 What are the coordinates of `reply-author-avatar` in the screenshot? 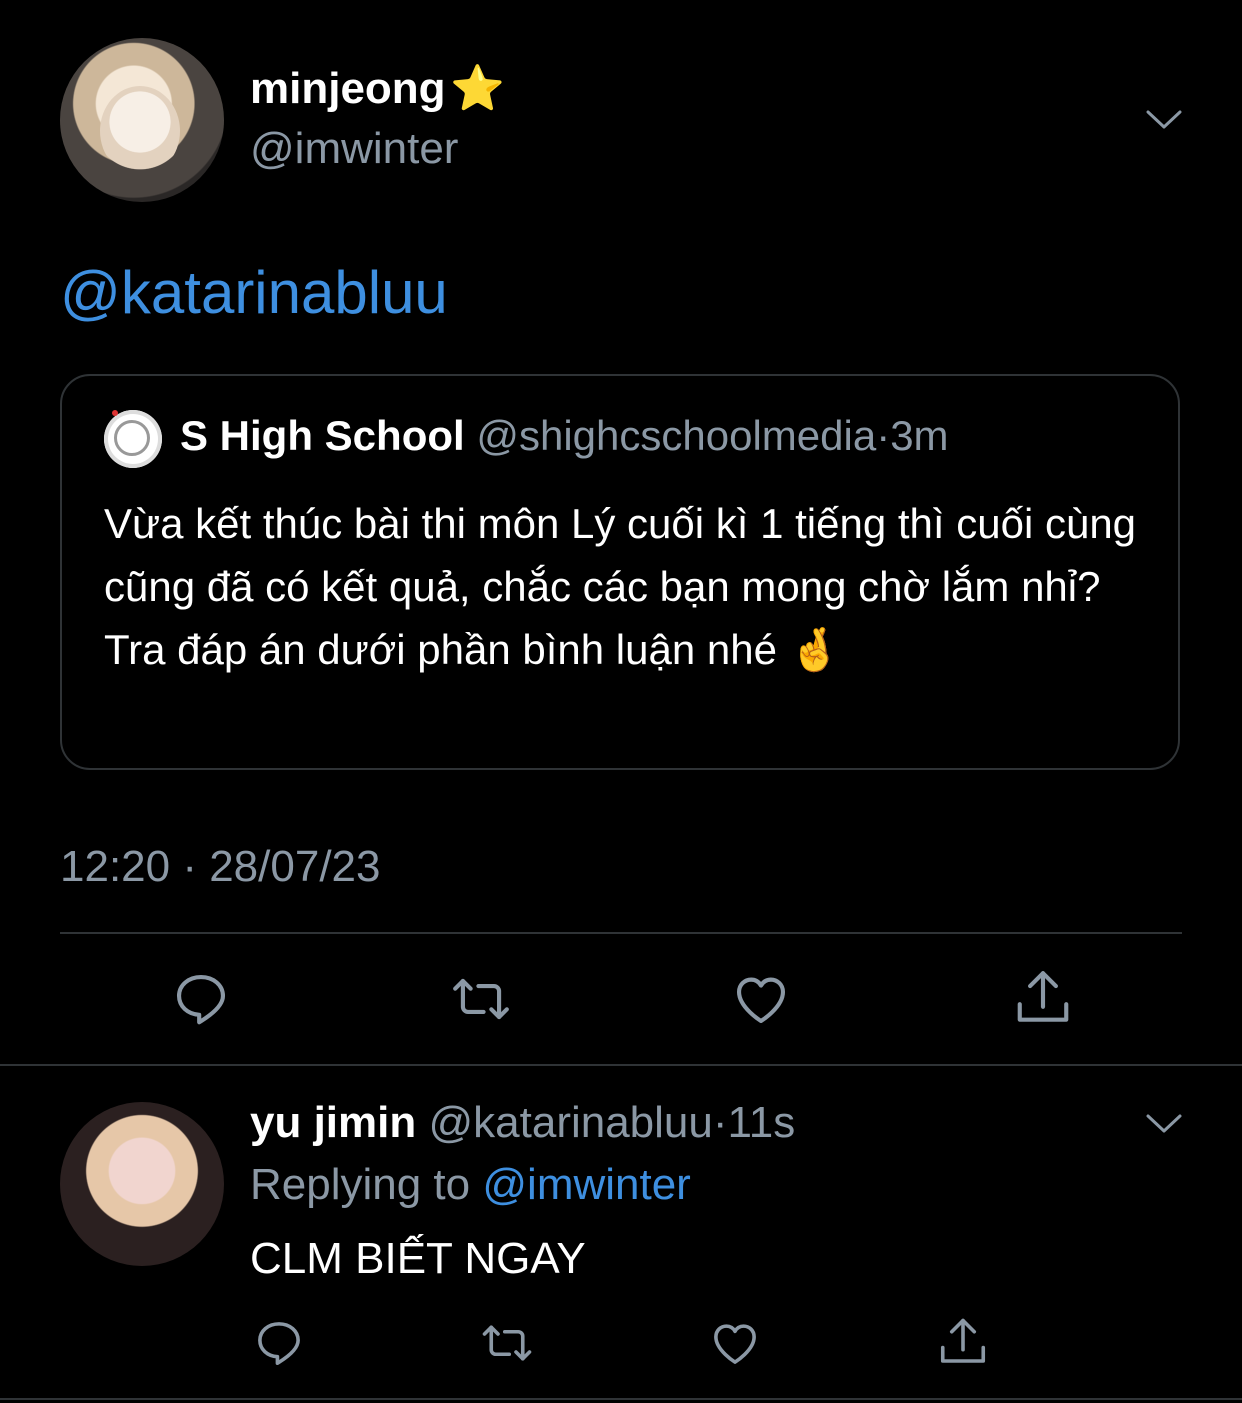 It's located at (142, 1184).